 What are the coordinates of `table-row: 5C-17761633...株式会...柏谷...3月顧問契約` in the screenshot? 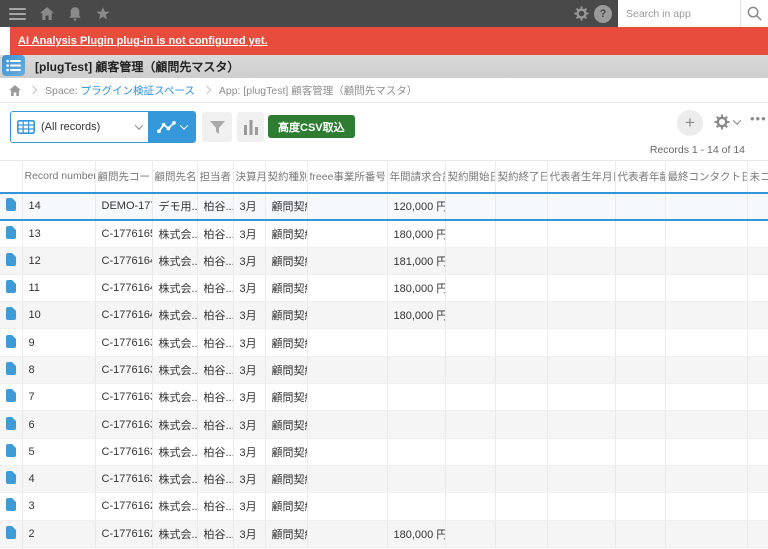 It's located at (384, 452).